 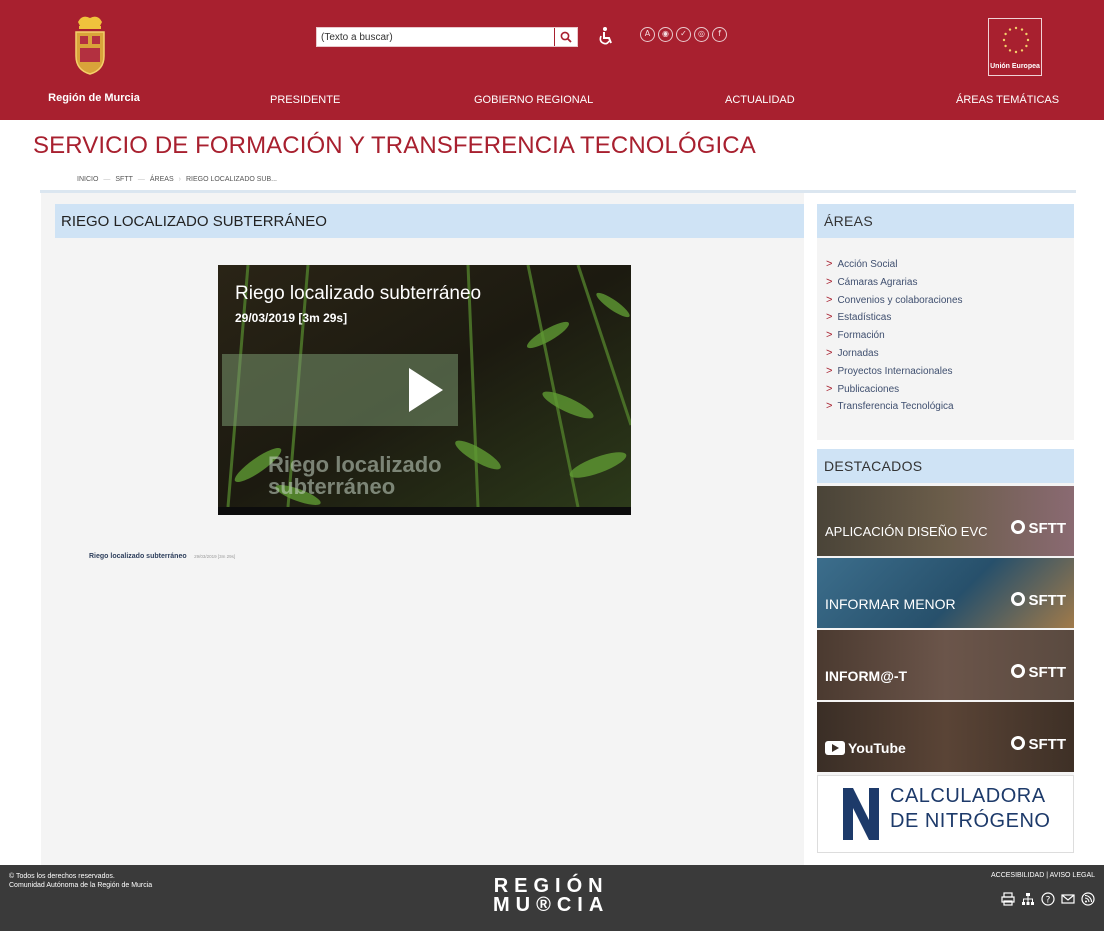 I want to click on eu-logo: Unión Europea, so click(x=1015, y=47).